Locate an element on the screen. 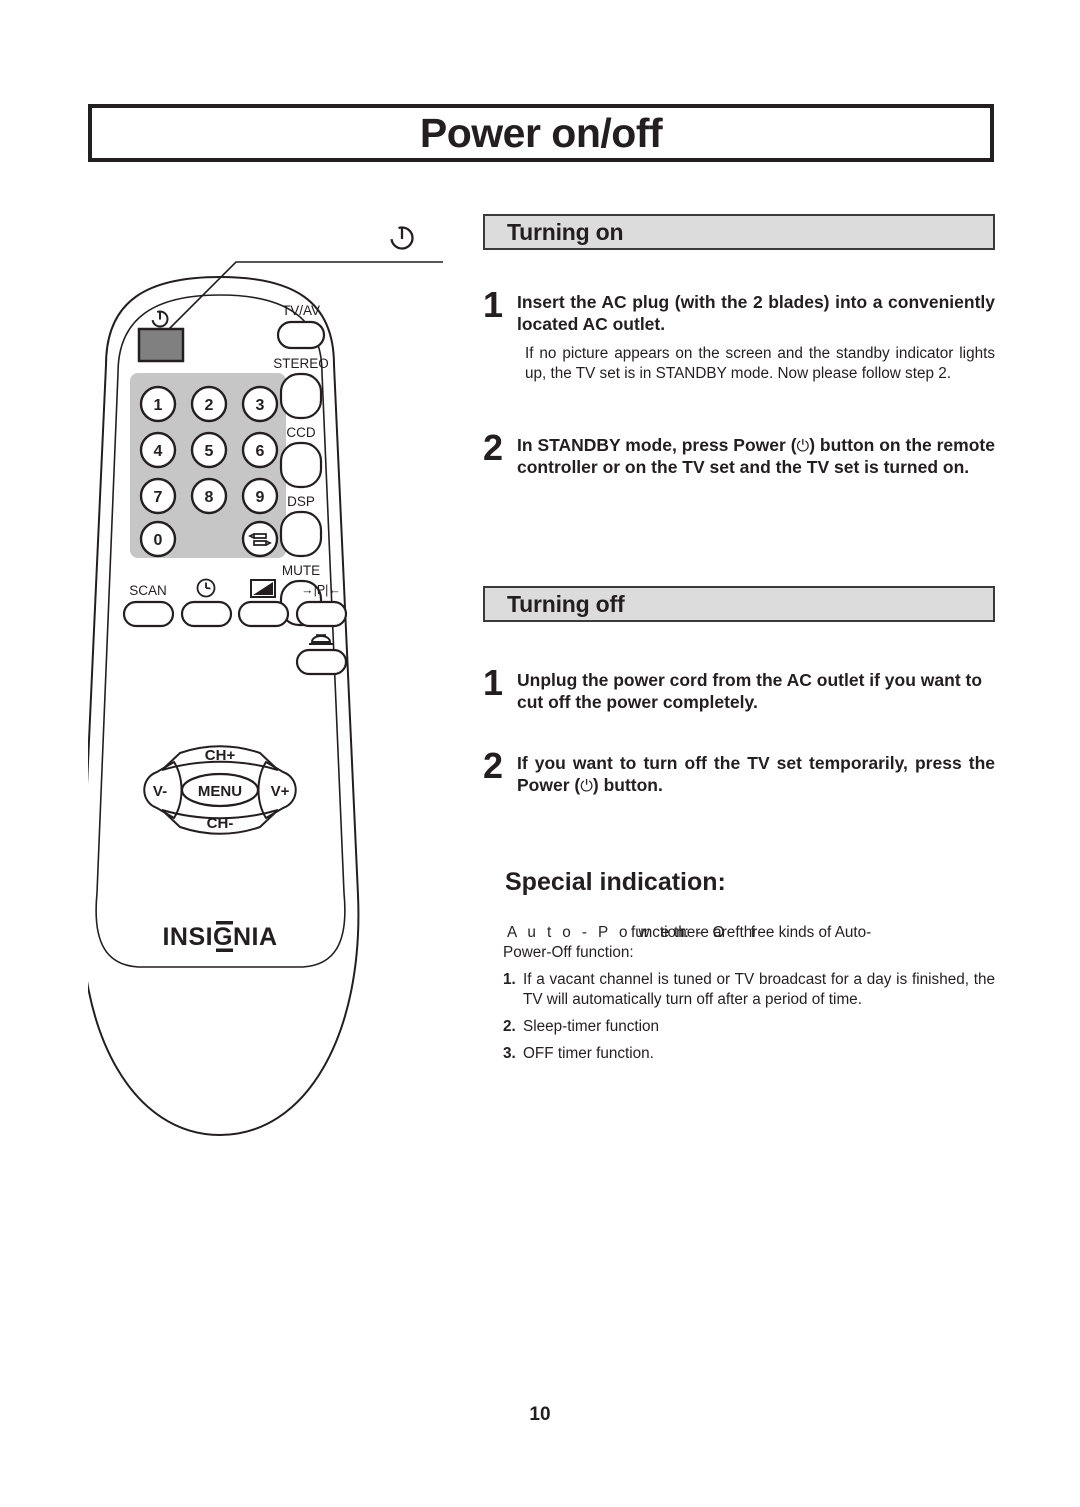  recall-button is located at coordinates (260, 539).